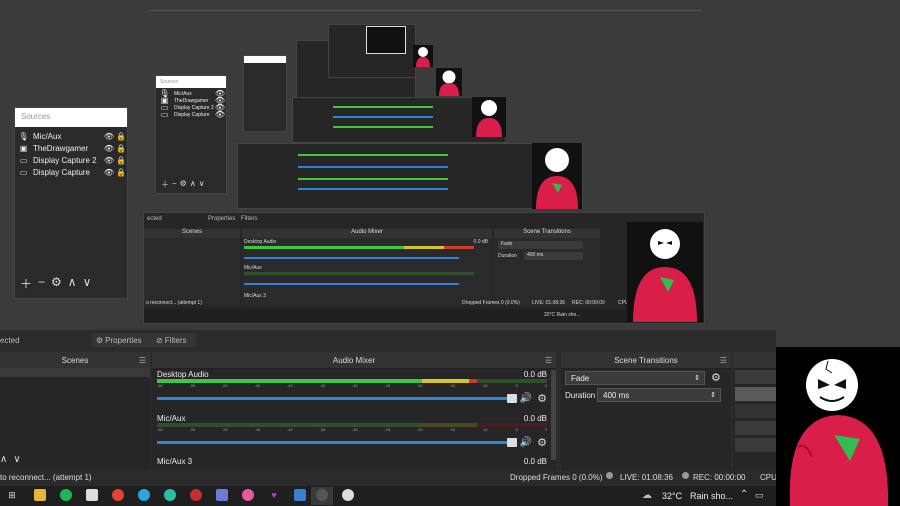 This screenshot has width=900, height=506. I want to click on spotify-icon, so click(66, 495).